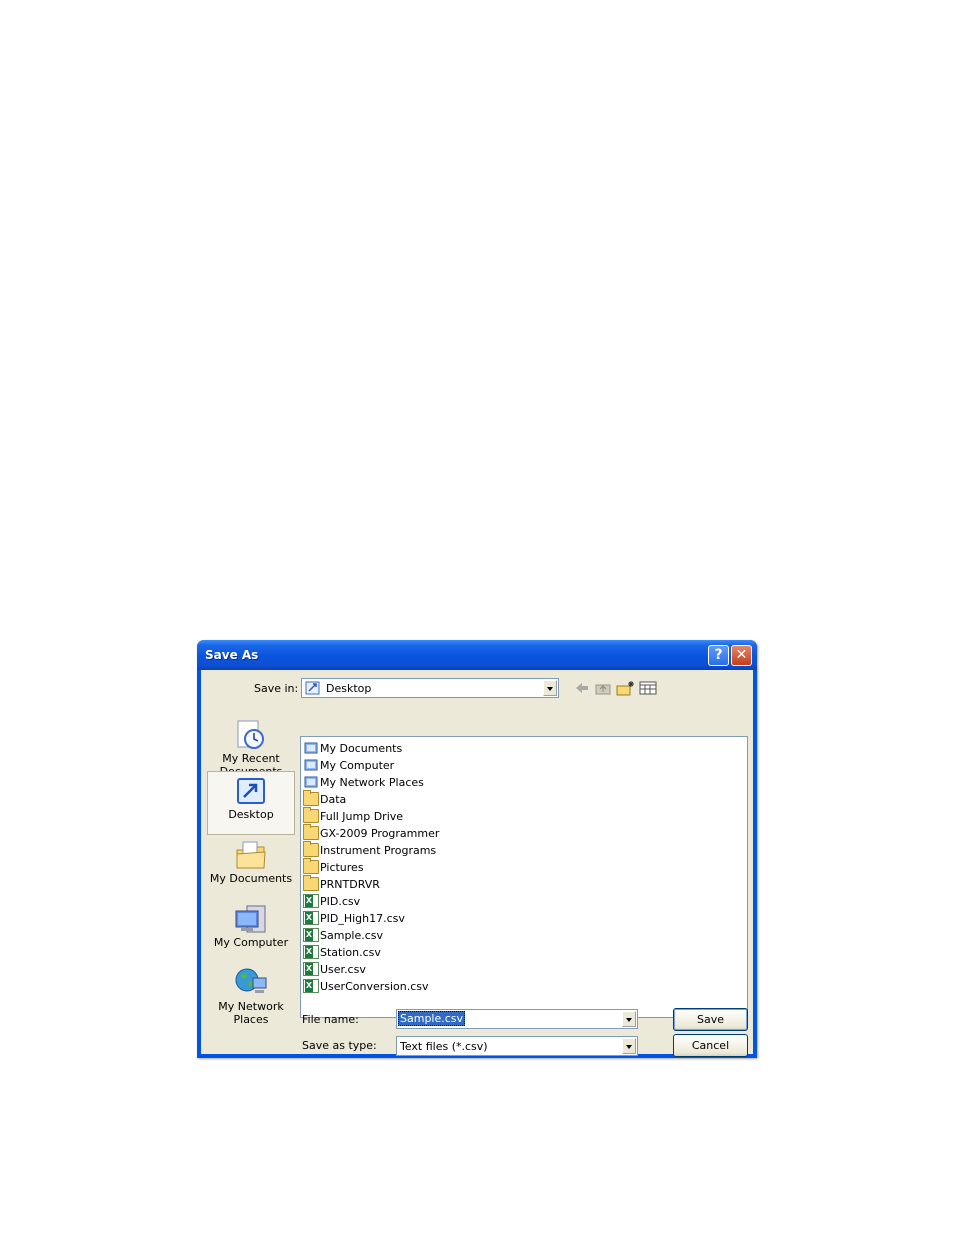 The width and height of the screenshot is (954, 1235). Describe the element at coordinates (276, 688) in the screenshot. I see `save-in-label: Save in:` at that location.